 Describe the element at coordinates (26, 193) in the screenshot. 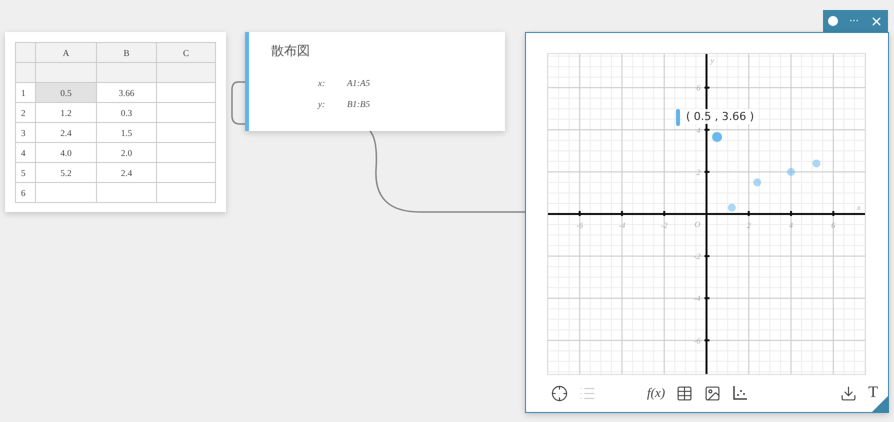

I see `row-header: 6` at that location.